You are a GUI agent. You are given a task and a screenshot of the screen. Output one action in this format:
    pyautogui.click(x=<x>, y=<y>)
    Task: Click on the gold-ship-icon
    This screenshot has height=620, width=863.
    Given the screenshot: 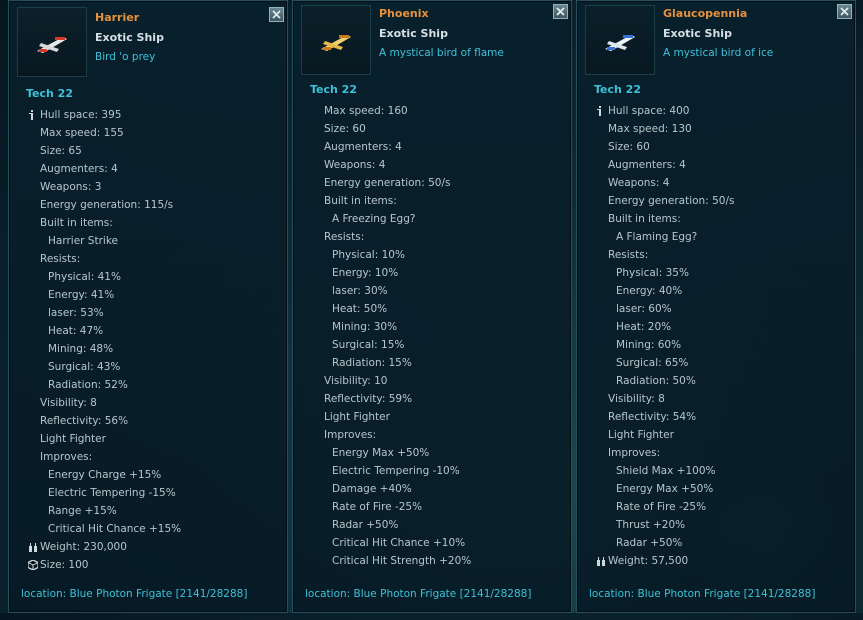 What is the action you would take?
    pyautogui.click(x=336, y=43)
    